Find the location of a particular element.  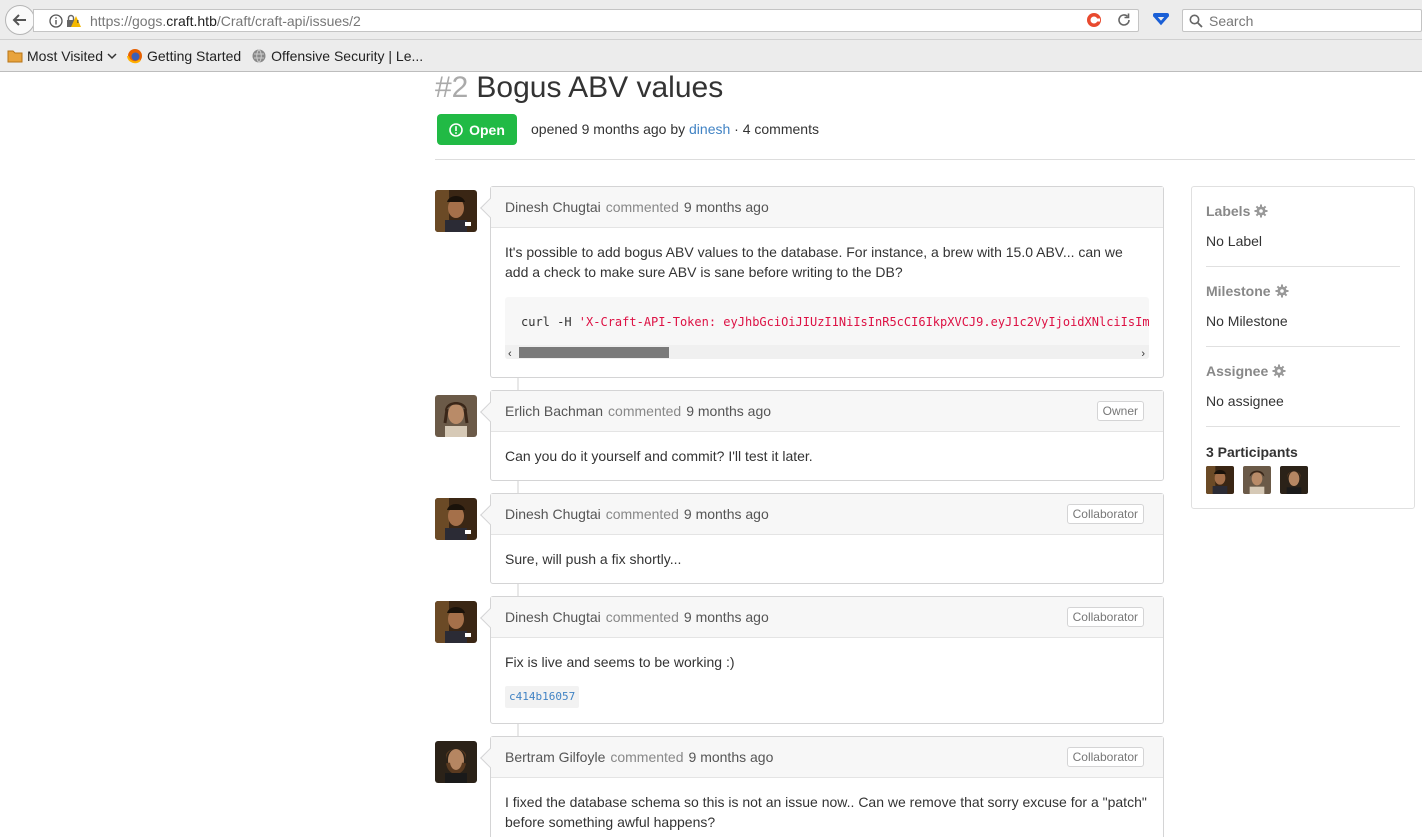

reload-icon is located at coordinates (1124, 20).